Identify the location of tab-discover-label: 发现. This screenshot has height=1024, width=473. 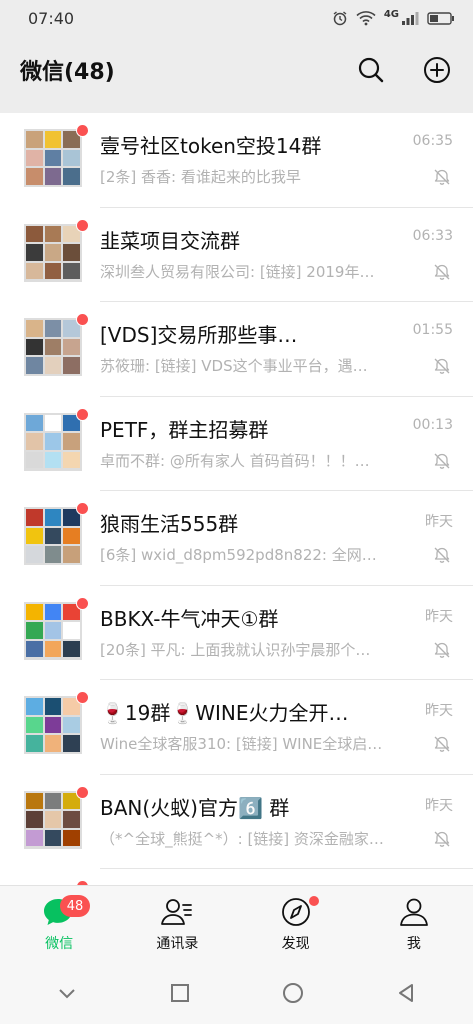
(295, 943).